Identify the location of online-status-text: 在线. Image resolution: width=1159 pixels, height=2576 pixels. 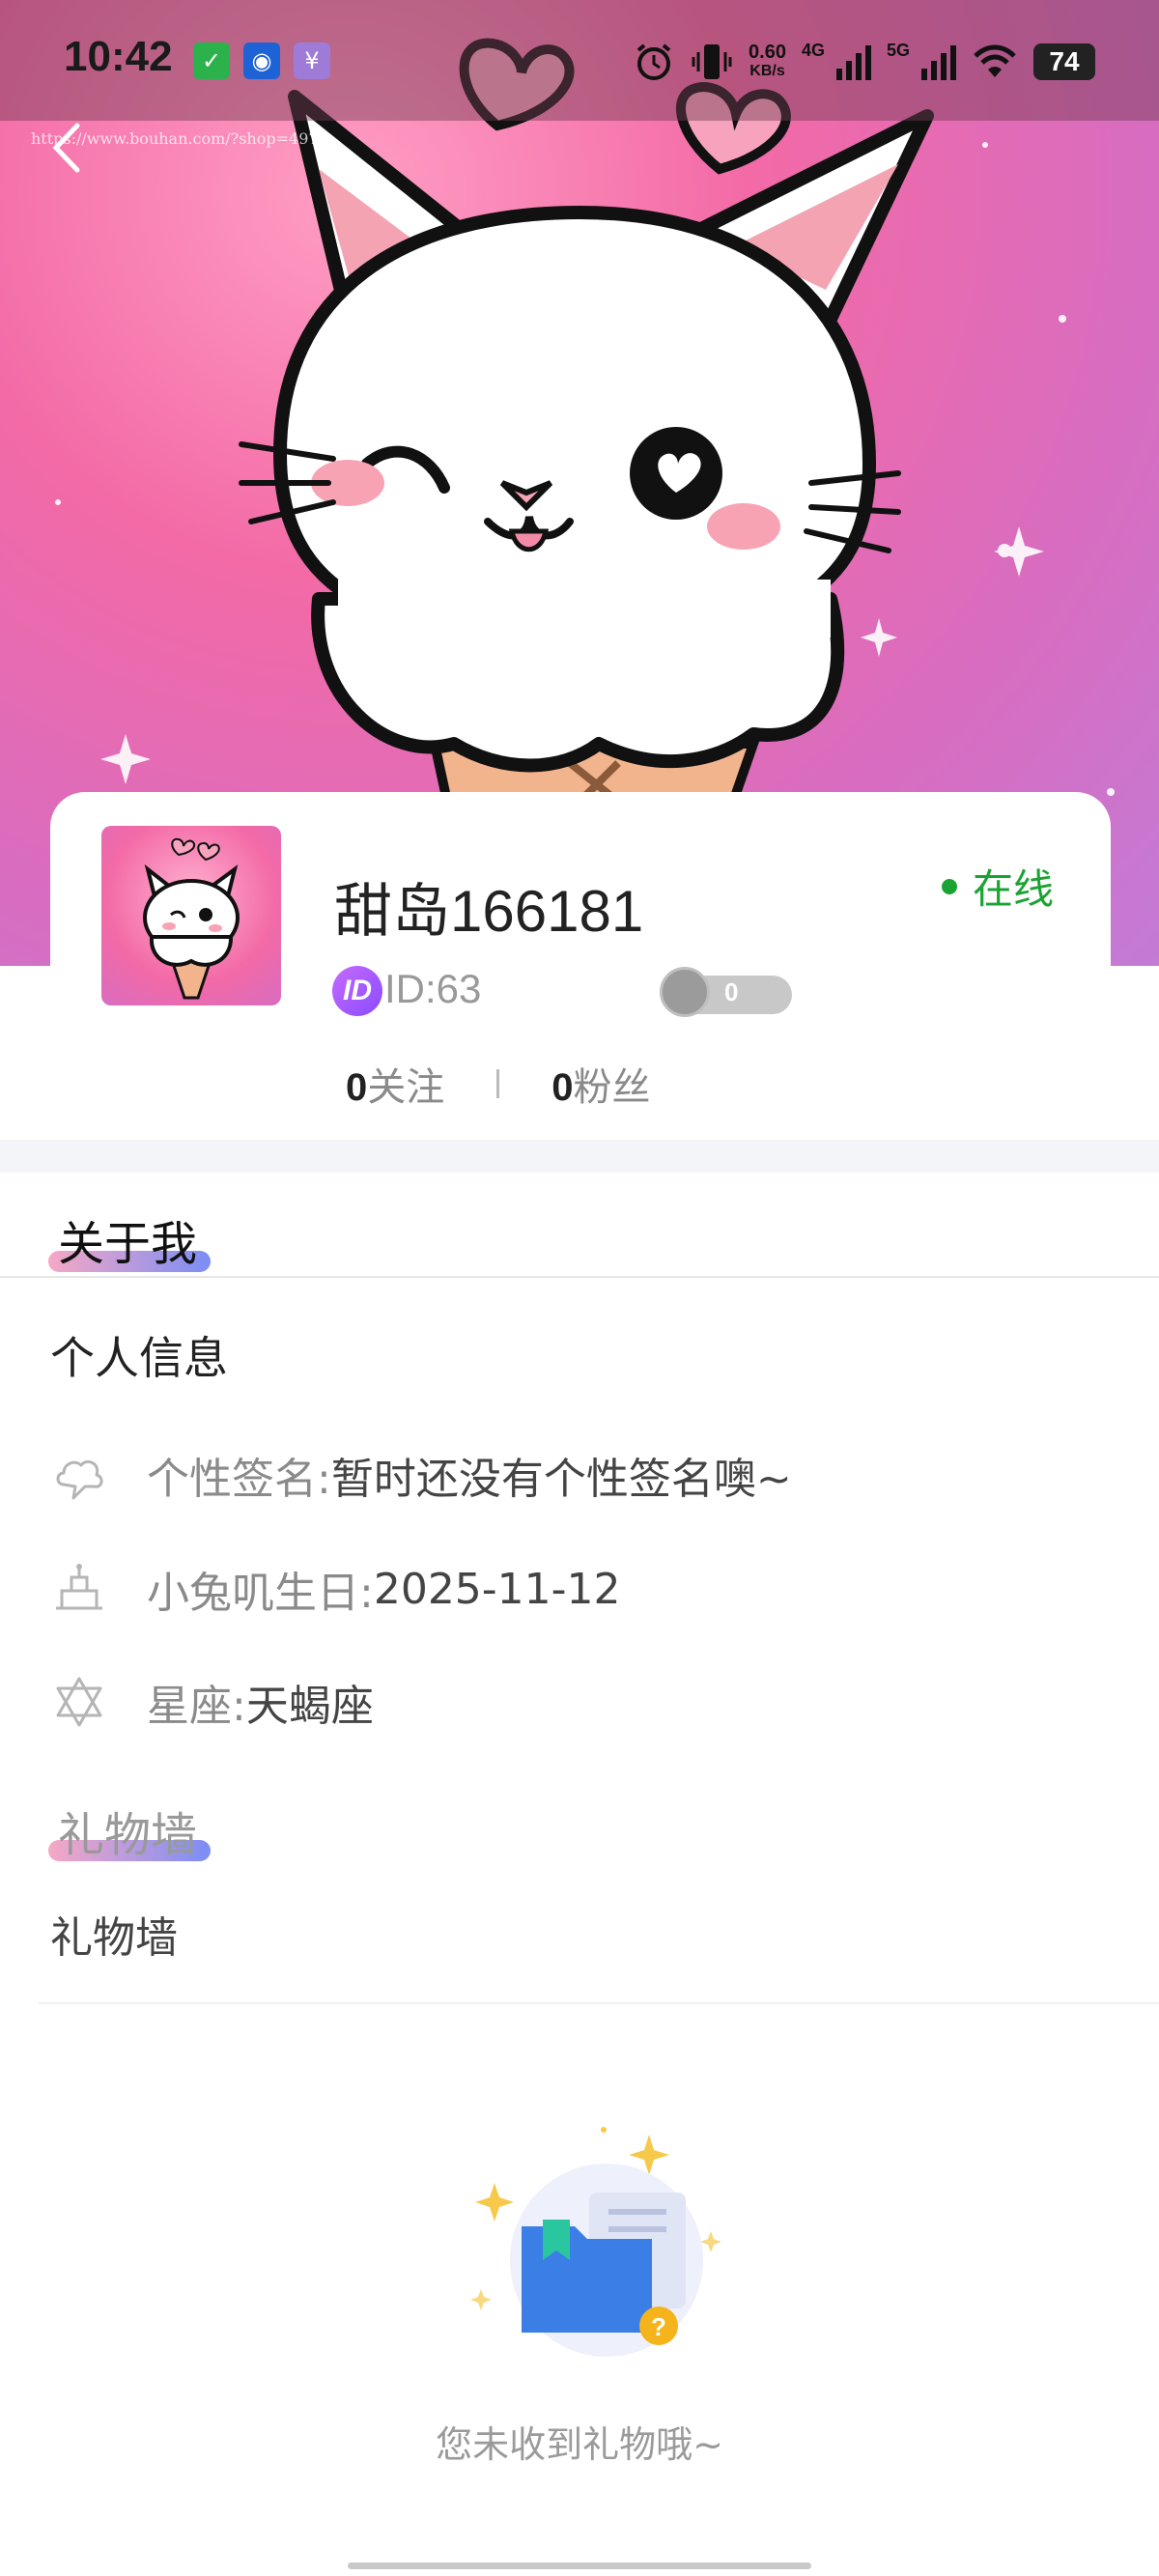
(1014, 889).